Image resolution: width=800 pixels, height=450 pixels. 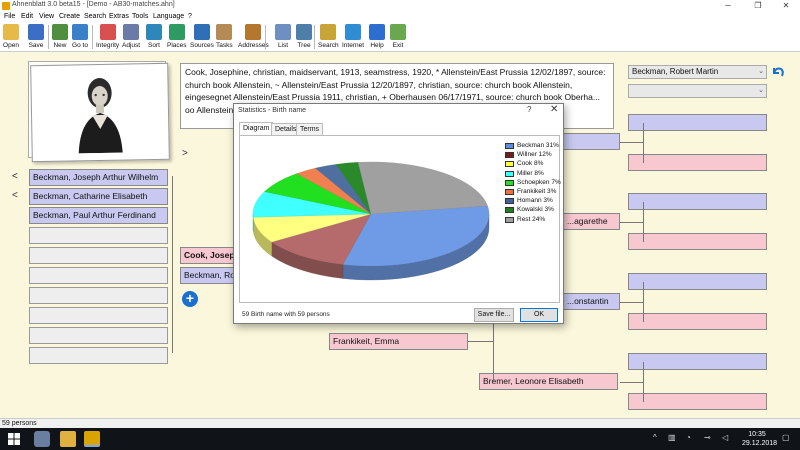 I want to click on sources-icon, so click(x=201, y=32).